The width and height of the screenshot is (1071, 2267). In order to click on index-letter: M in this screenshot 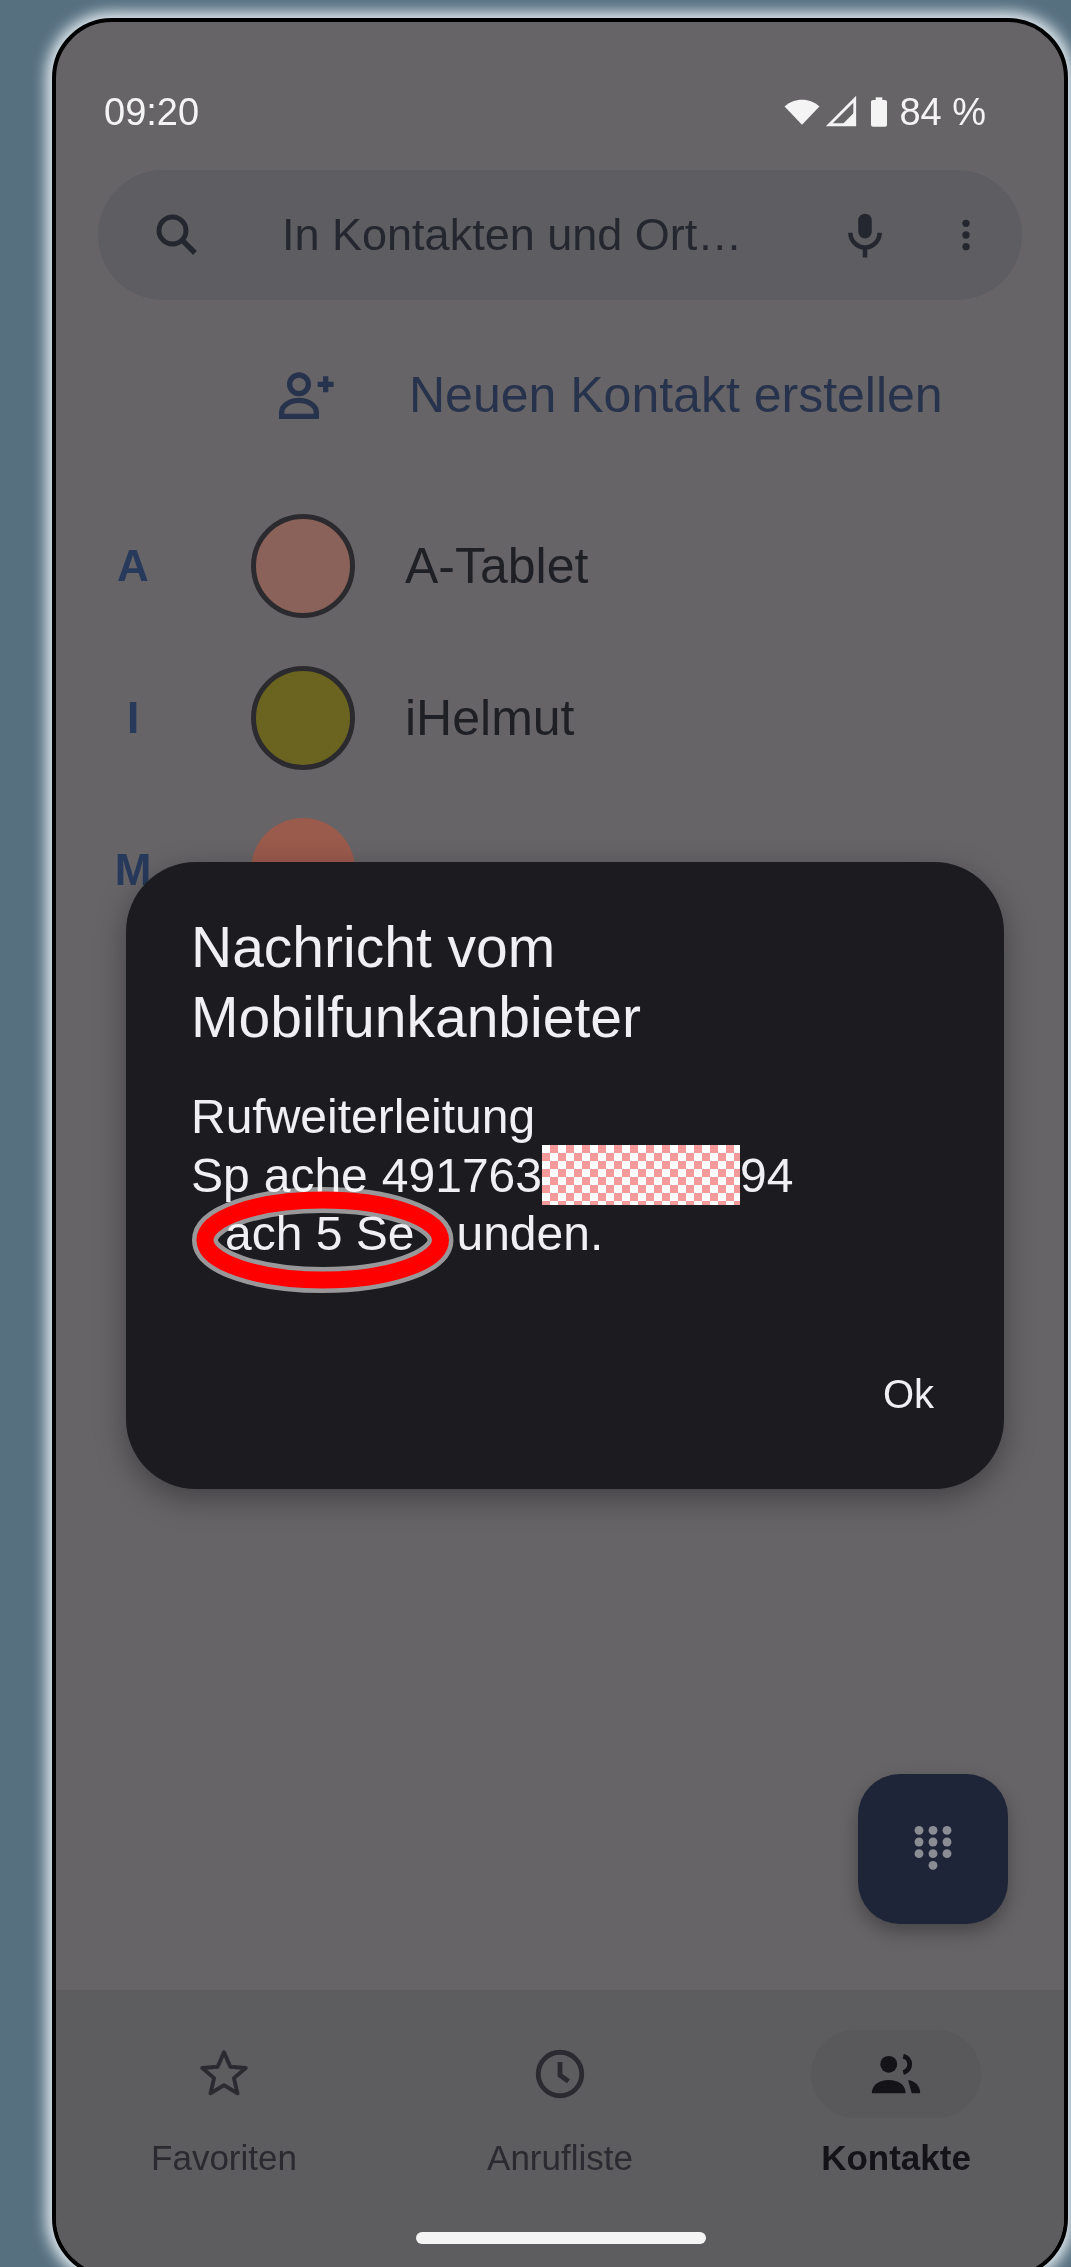, I will do `click(133, 870)`.